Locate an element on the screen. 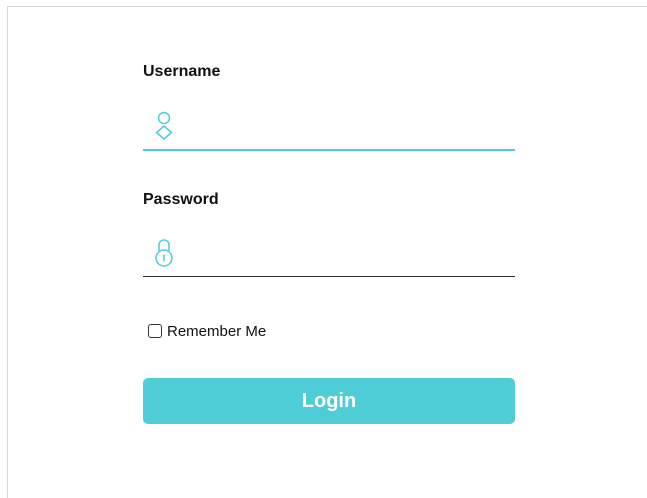 The image size is (647, 498). remember-me: Remember Me is located at coordinates (207, 331).